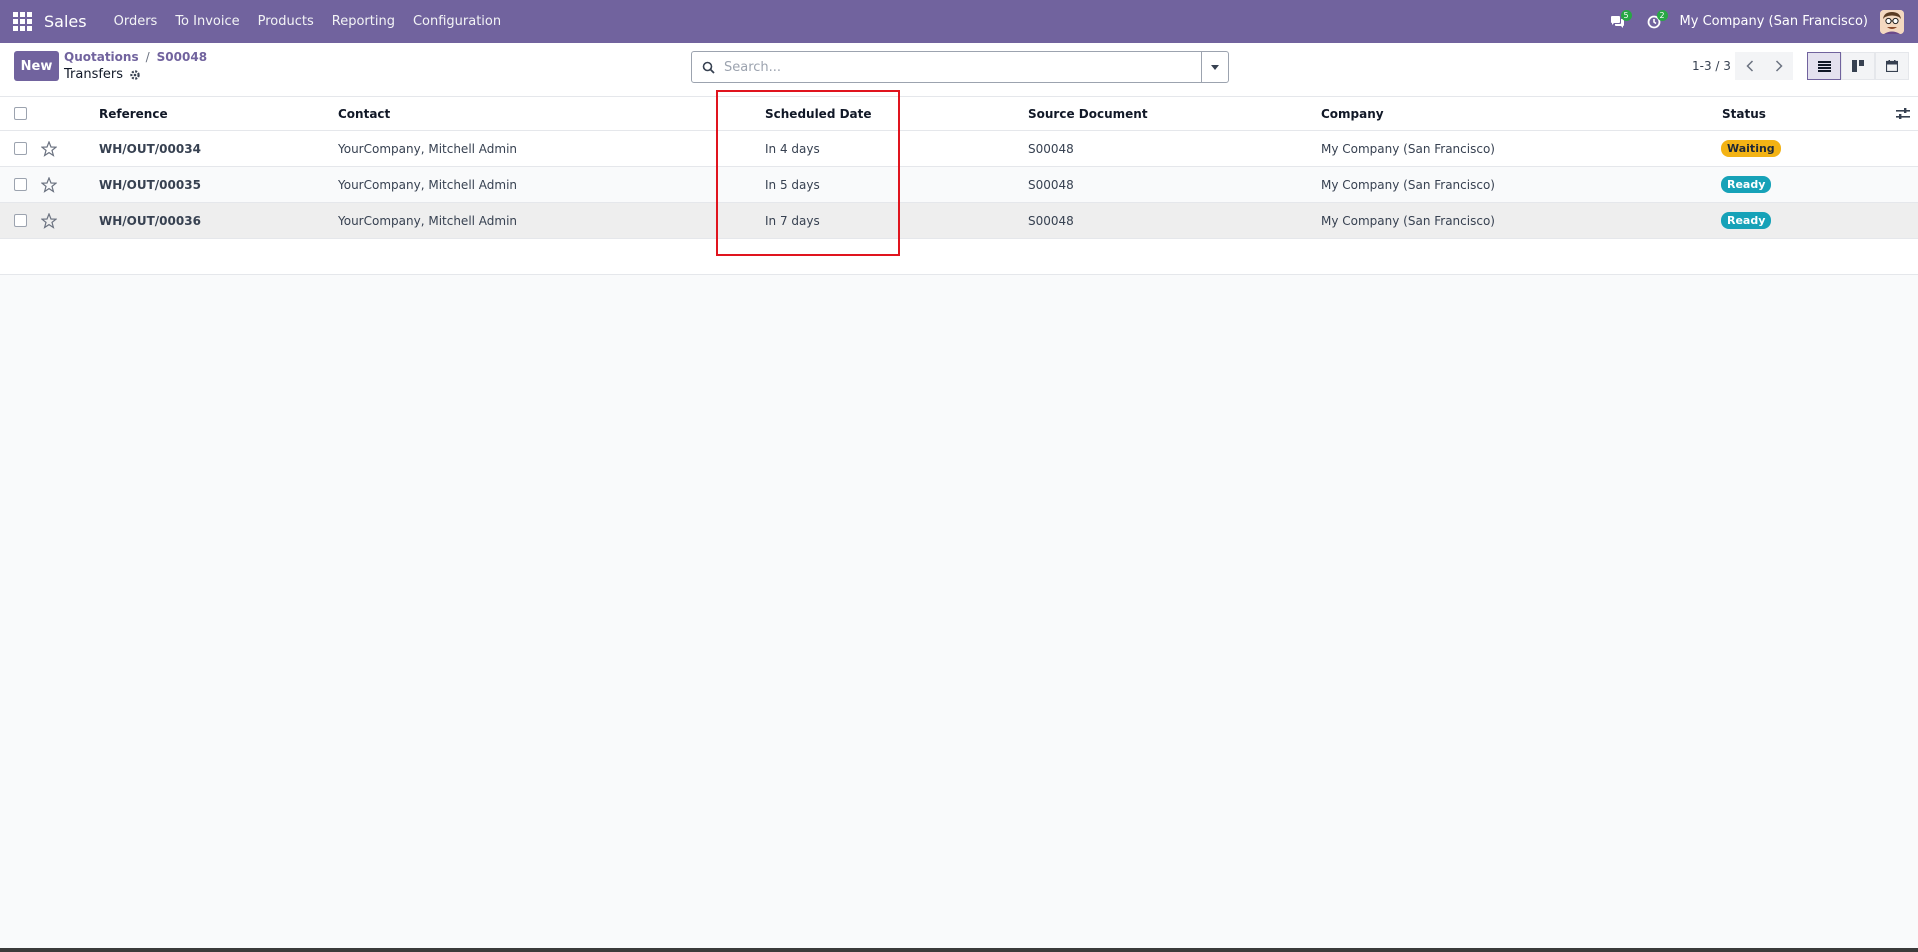  I want to click on list-icon, so click(1824, 66).